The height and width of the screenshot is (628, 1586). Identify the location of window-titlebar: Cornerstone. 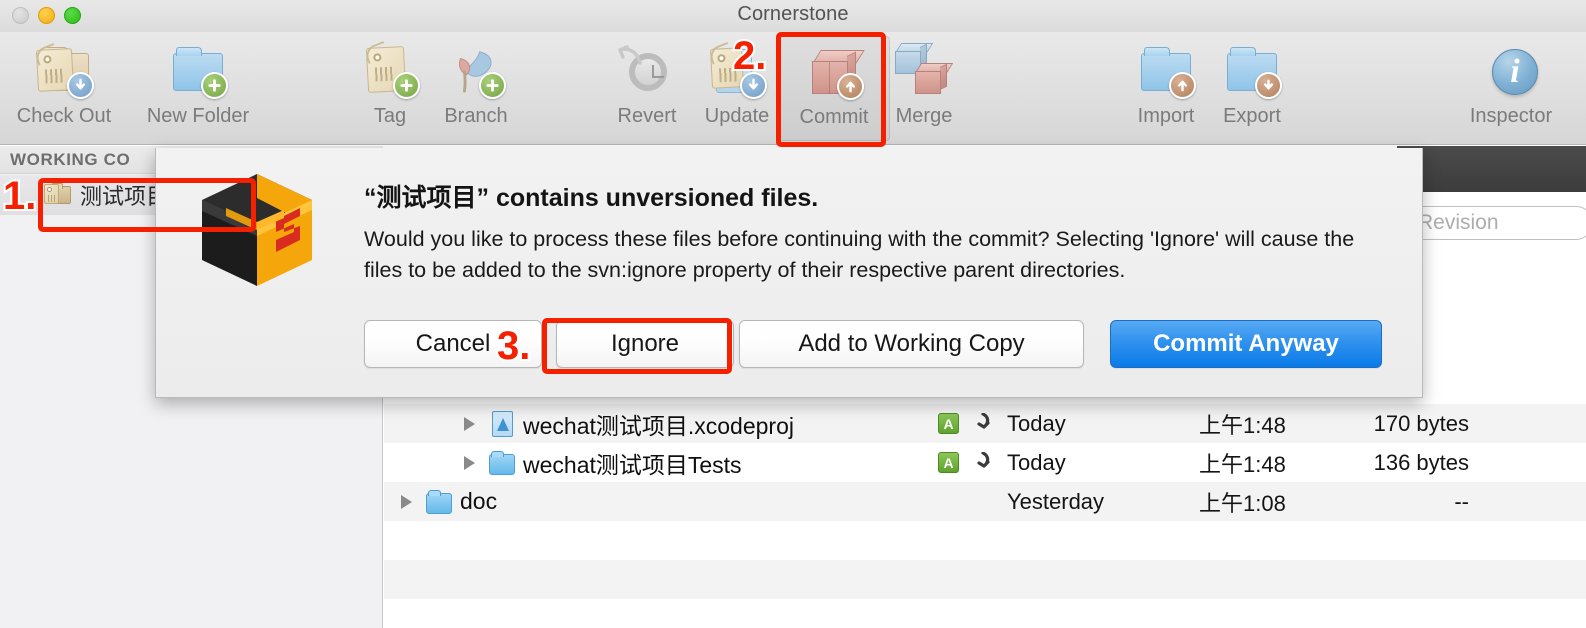
(793, 16).